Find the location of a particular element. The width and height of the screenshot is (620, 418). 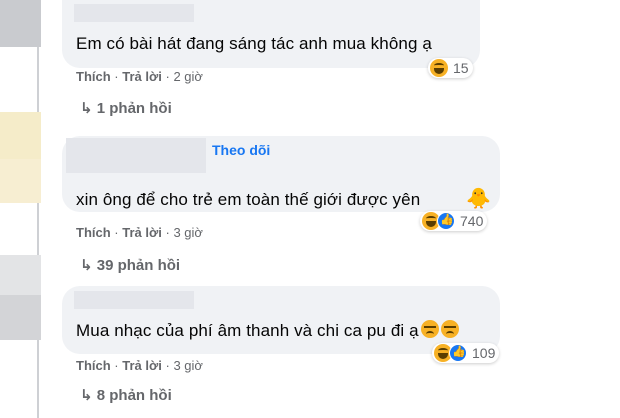

reaction-summary: 740 is located at coordinates (454, 221).